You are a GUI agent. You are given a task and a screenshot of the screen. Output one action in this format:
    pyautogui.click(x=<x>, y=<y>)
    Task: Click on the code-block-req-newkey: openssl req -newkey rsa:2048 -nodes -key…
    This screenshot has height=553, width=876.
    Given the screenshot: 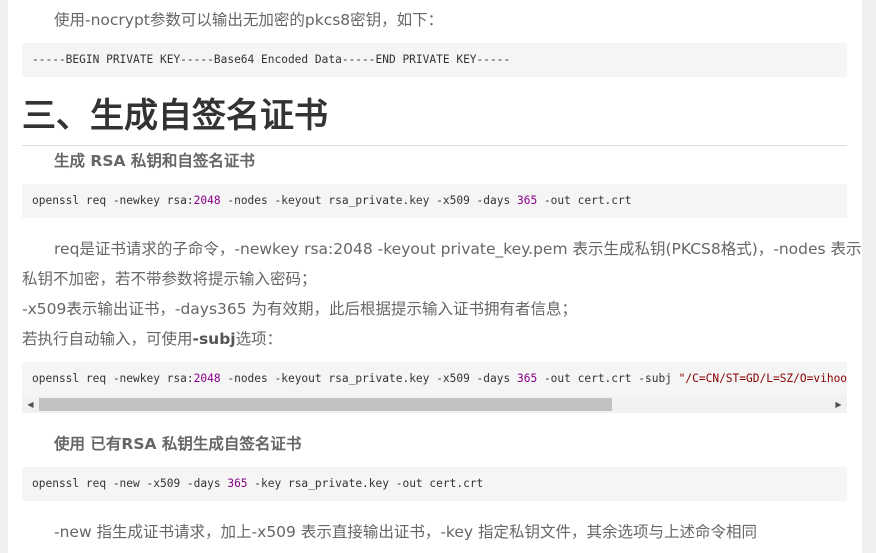 What is the action you would take?
    pyautogui.click(x=434, y=201)
    